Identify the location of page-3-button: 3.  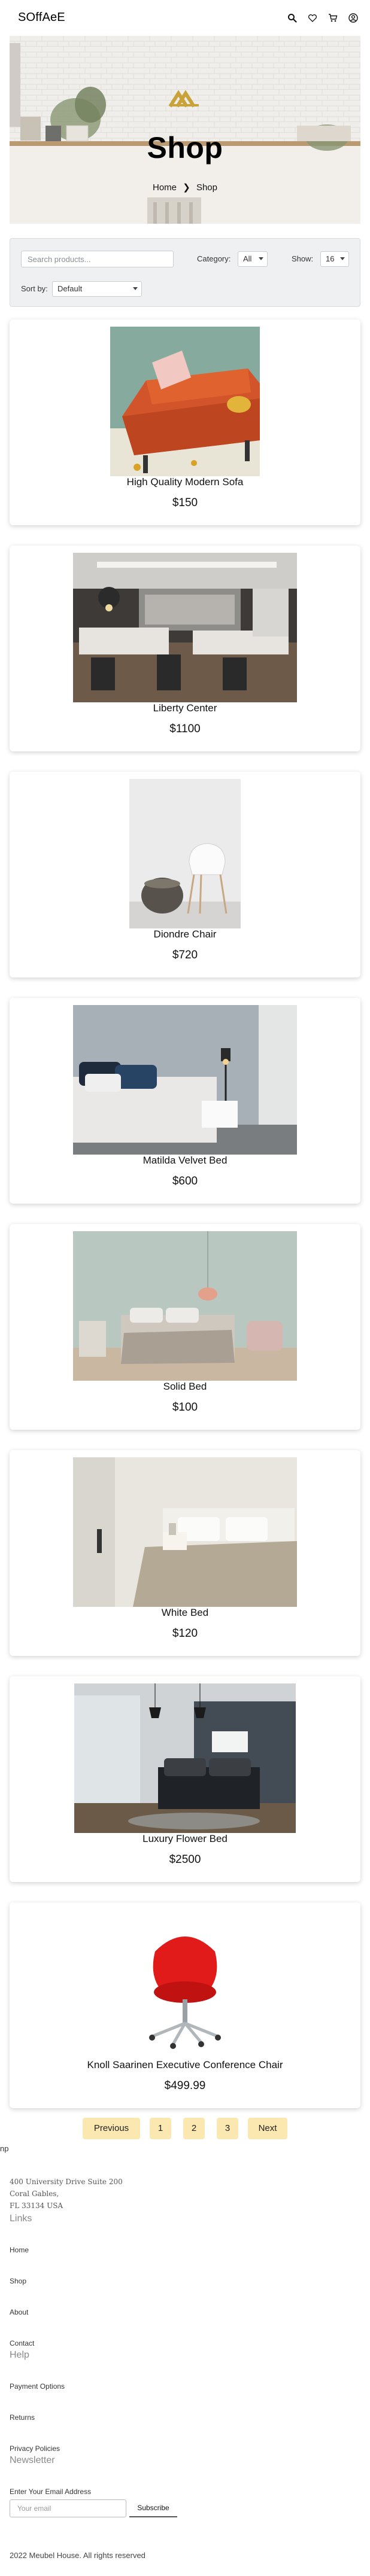
(227, 2128).